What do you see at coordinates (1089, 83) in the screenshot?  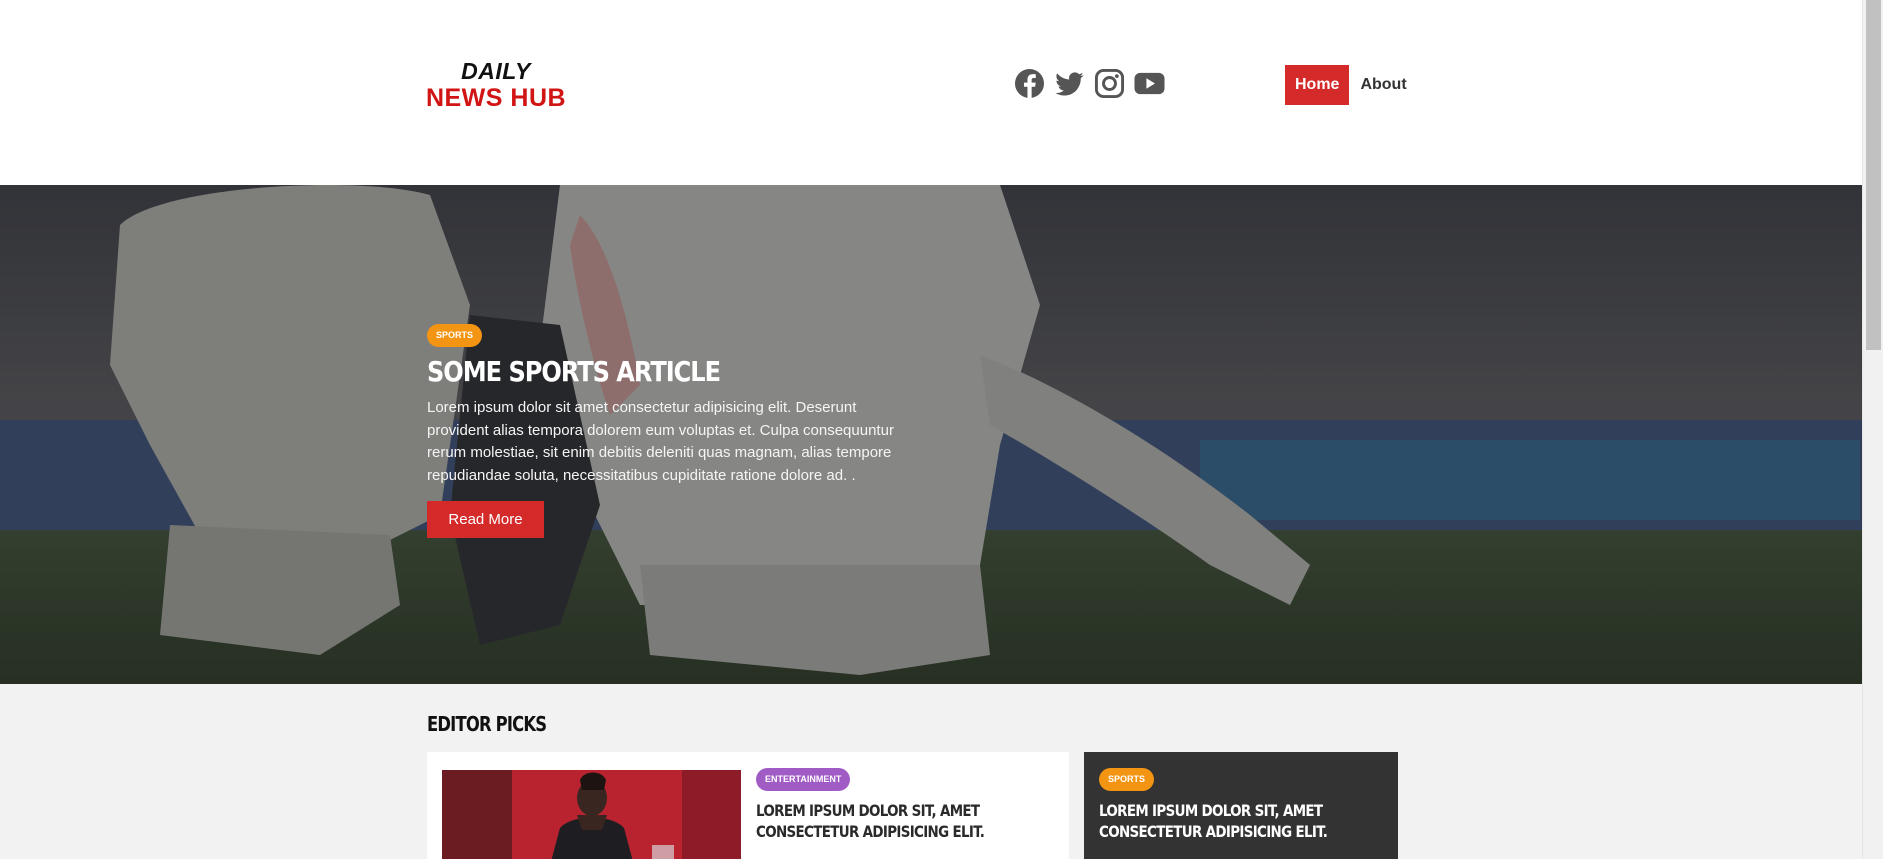 I see `social-links` at bounding box center [1089, 83].